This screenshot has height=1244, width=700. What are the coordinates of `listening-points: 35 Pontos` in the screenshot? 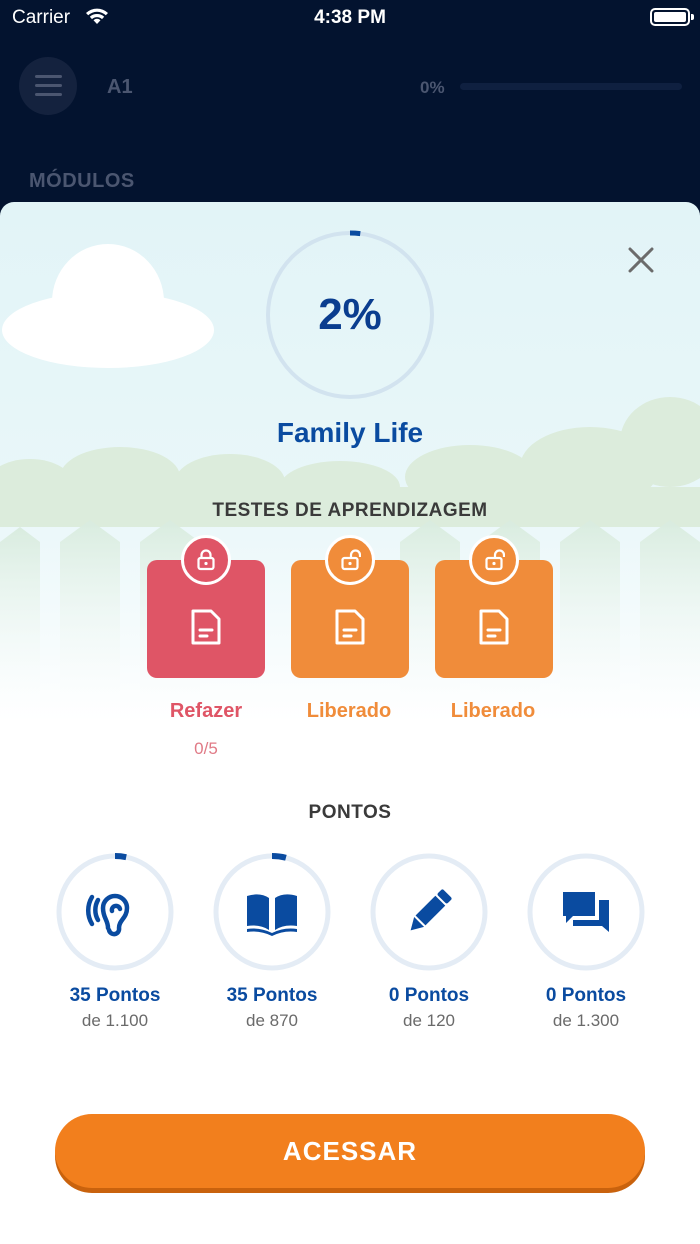 It's located at (115, 995).